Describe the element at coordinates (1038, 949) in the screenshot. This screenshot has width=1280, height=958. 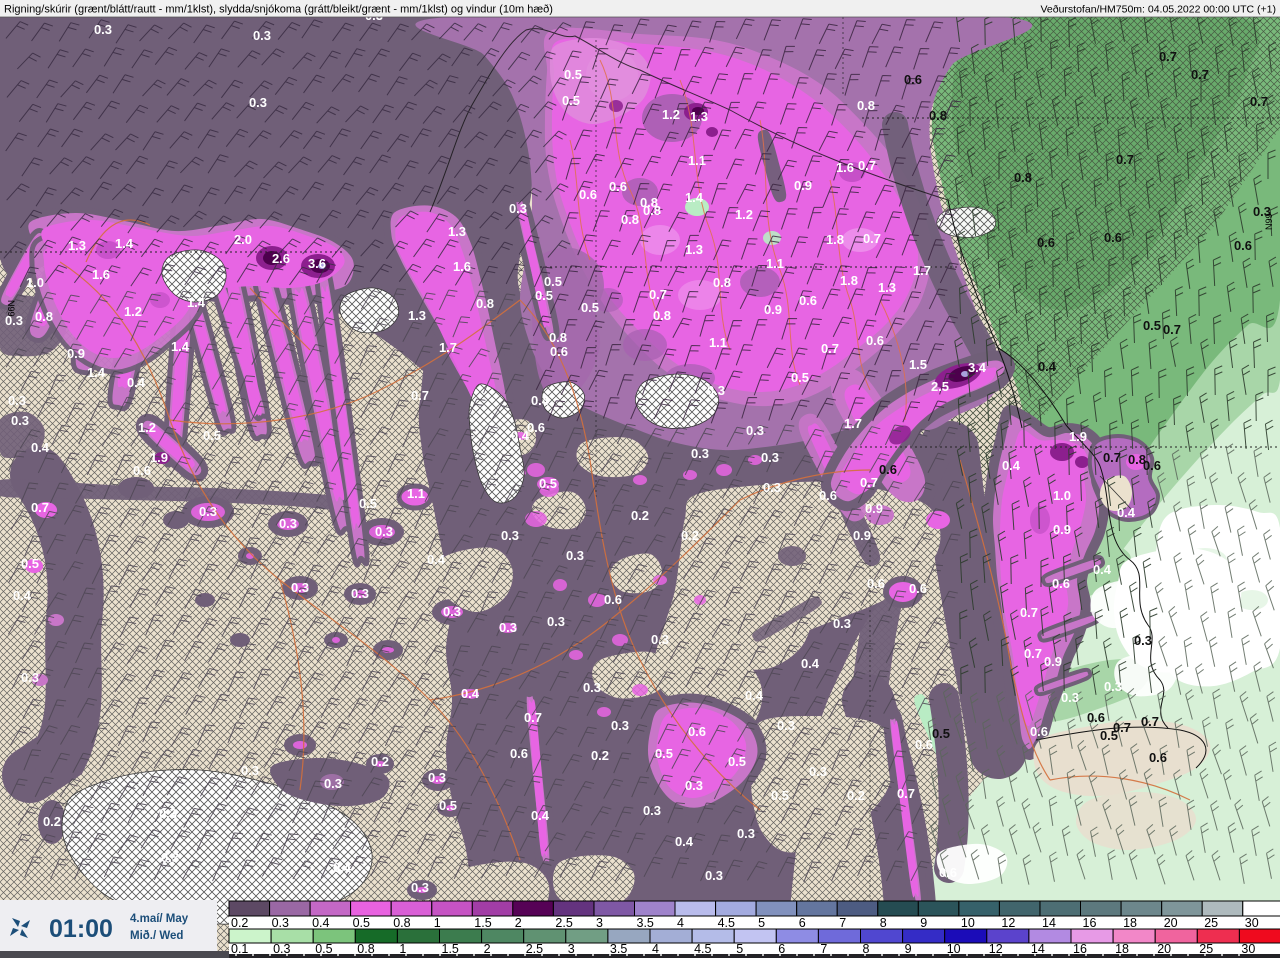
I see `svg-text: 14` at that location.